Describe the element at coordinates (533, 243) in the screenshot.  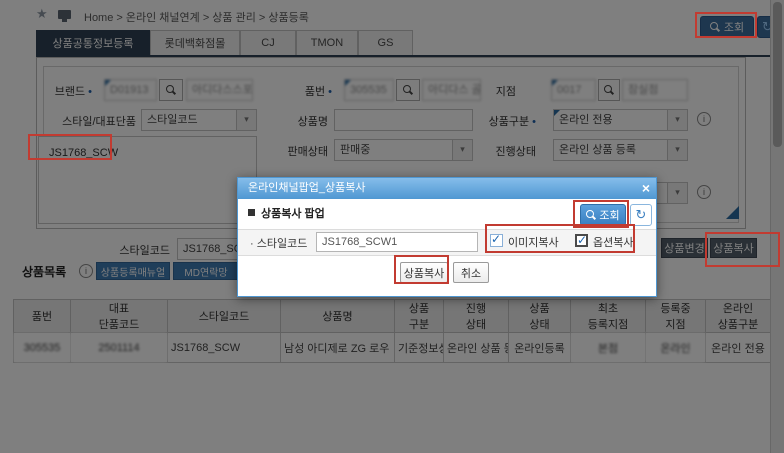
I see `image-copy-label: 이미지복사` at that location.